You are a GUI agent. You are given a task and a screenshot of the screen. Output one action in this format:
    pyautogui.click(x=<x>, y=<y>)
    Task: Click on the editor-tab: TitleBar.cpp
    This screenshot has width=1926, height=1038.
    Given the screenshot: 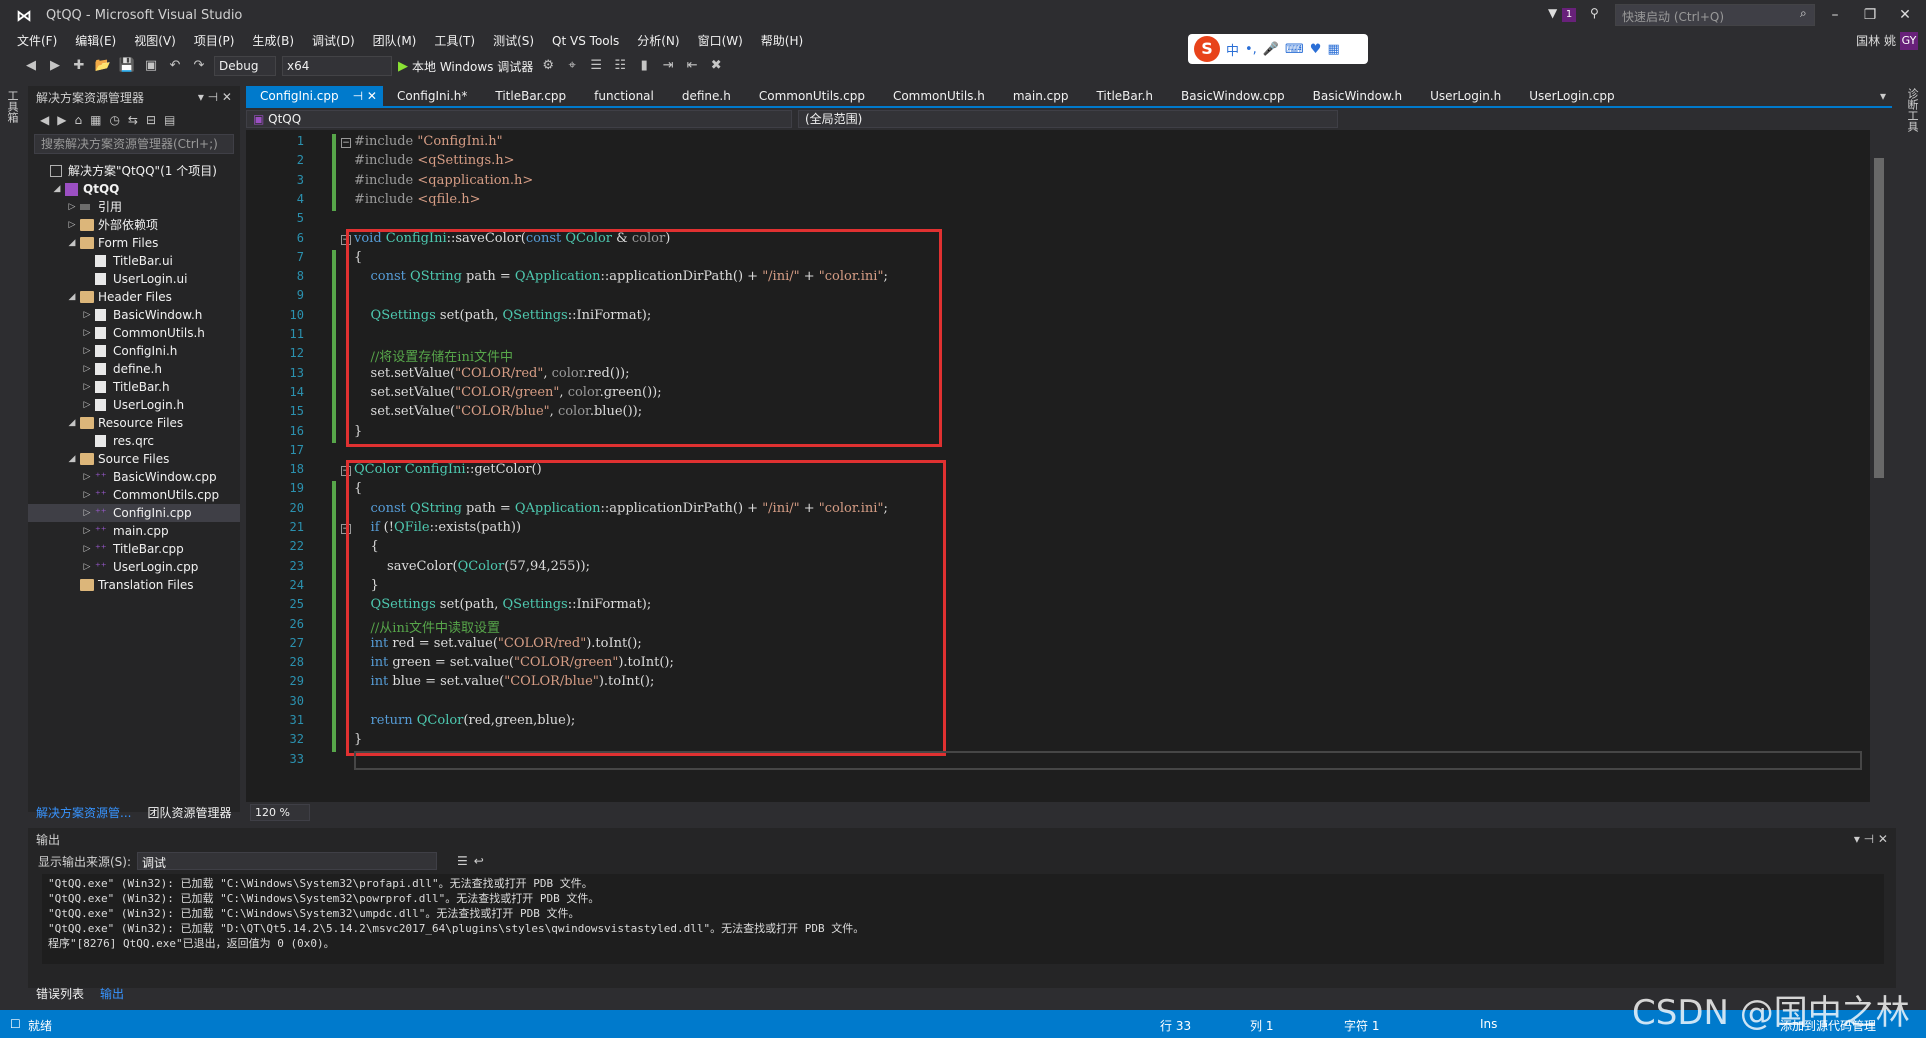 What is the action you would take?
    pyautogui.click(x=530, y=96)
    